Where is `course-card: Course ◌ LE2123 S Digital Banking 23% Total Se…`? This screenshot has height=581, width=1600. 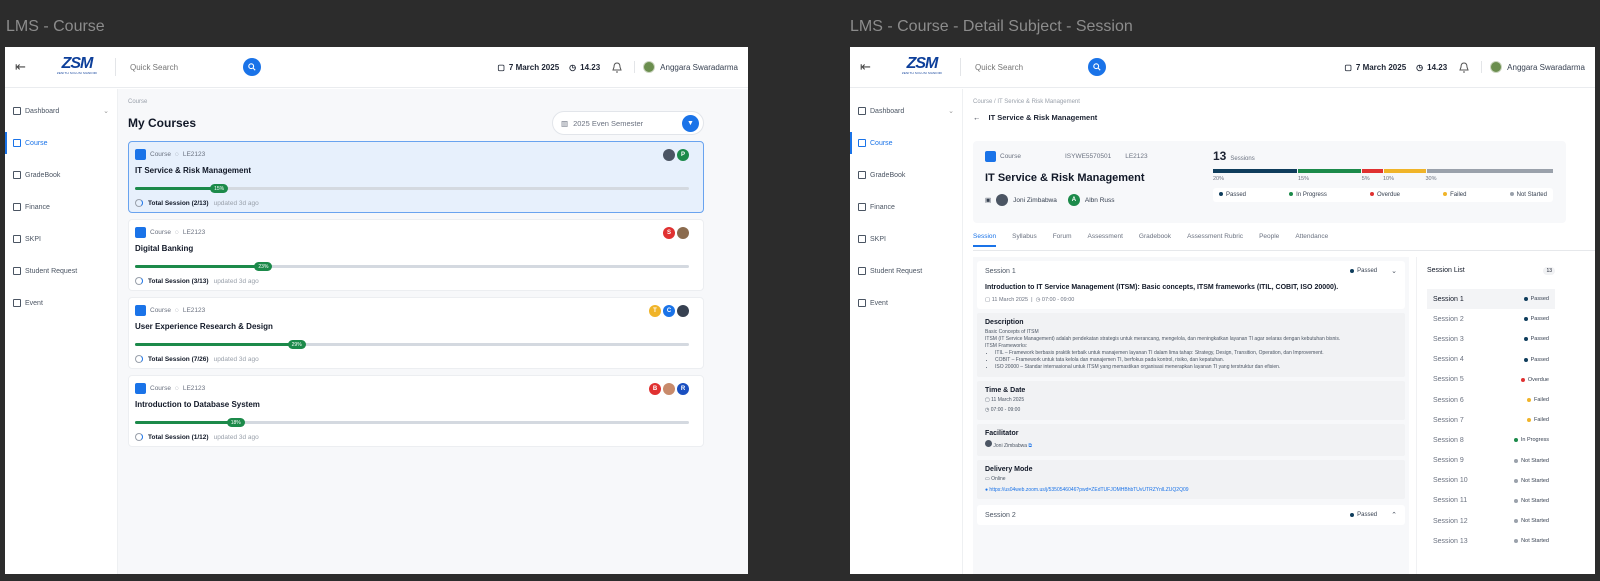 course-card: Course ◌ LE2123 S Digital Banking 23% Total Se… is located at coordinates (416, 255).